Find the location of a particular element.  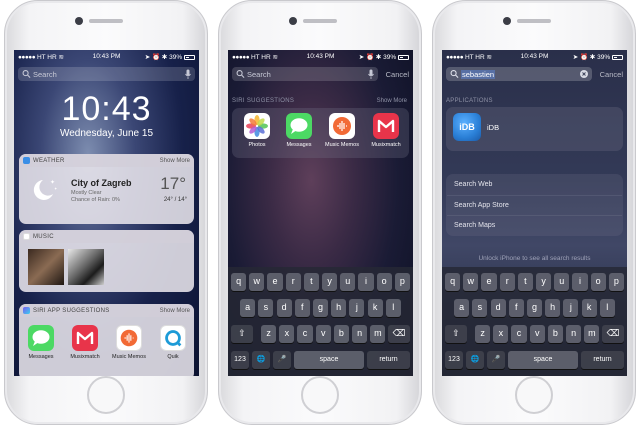

search-web-option: Search Web is located at coordinates (534, 185).